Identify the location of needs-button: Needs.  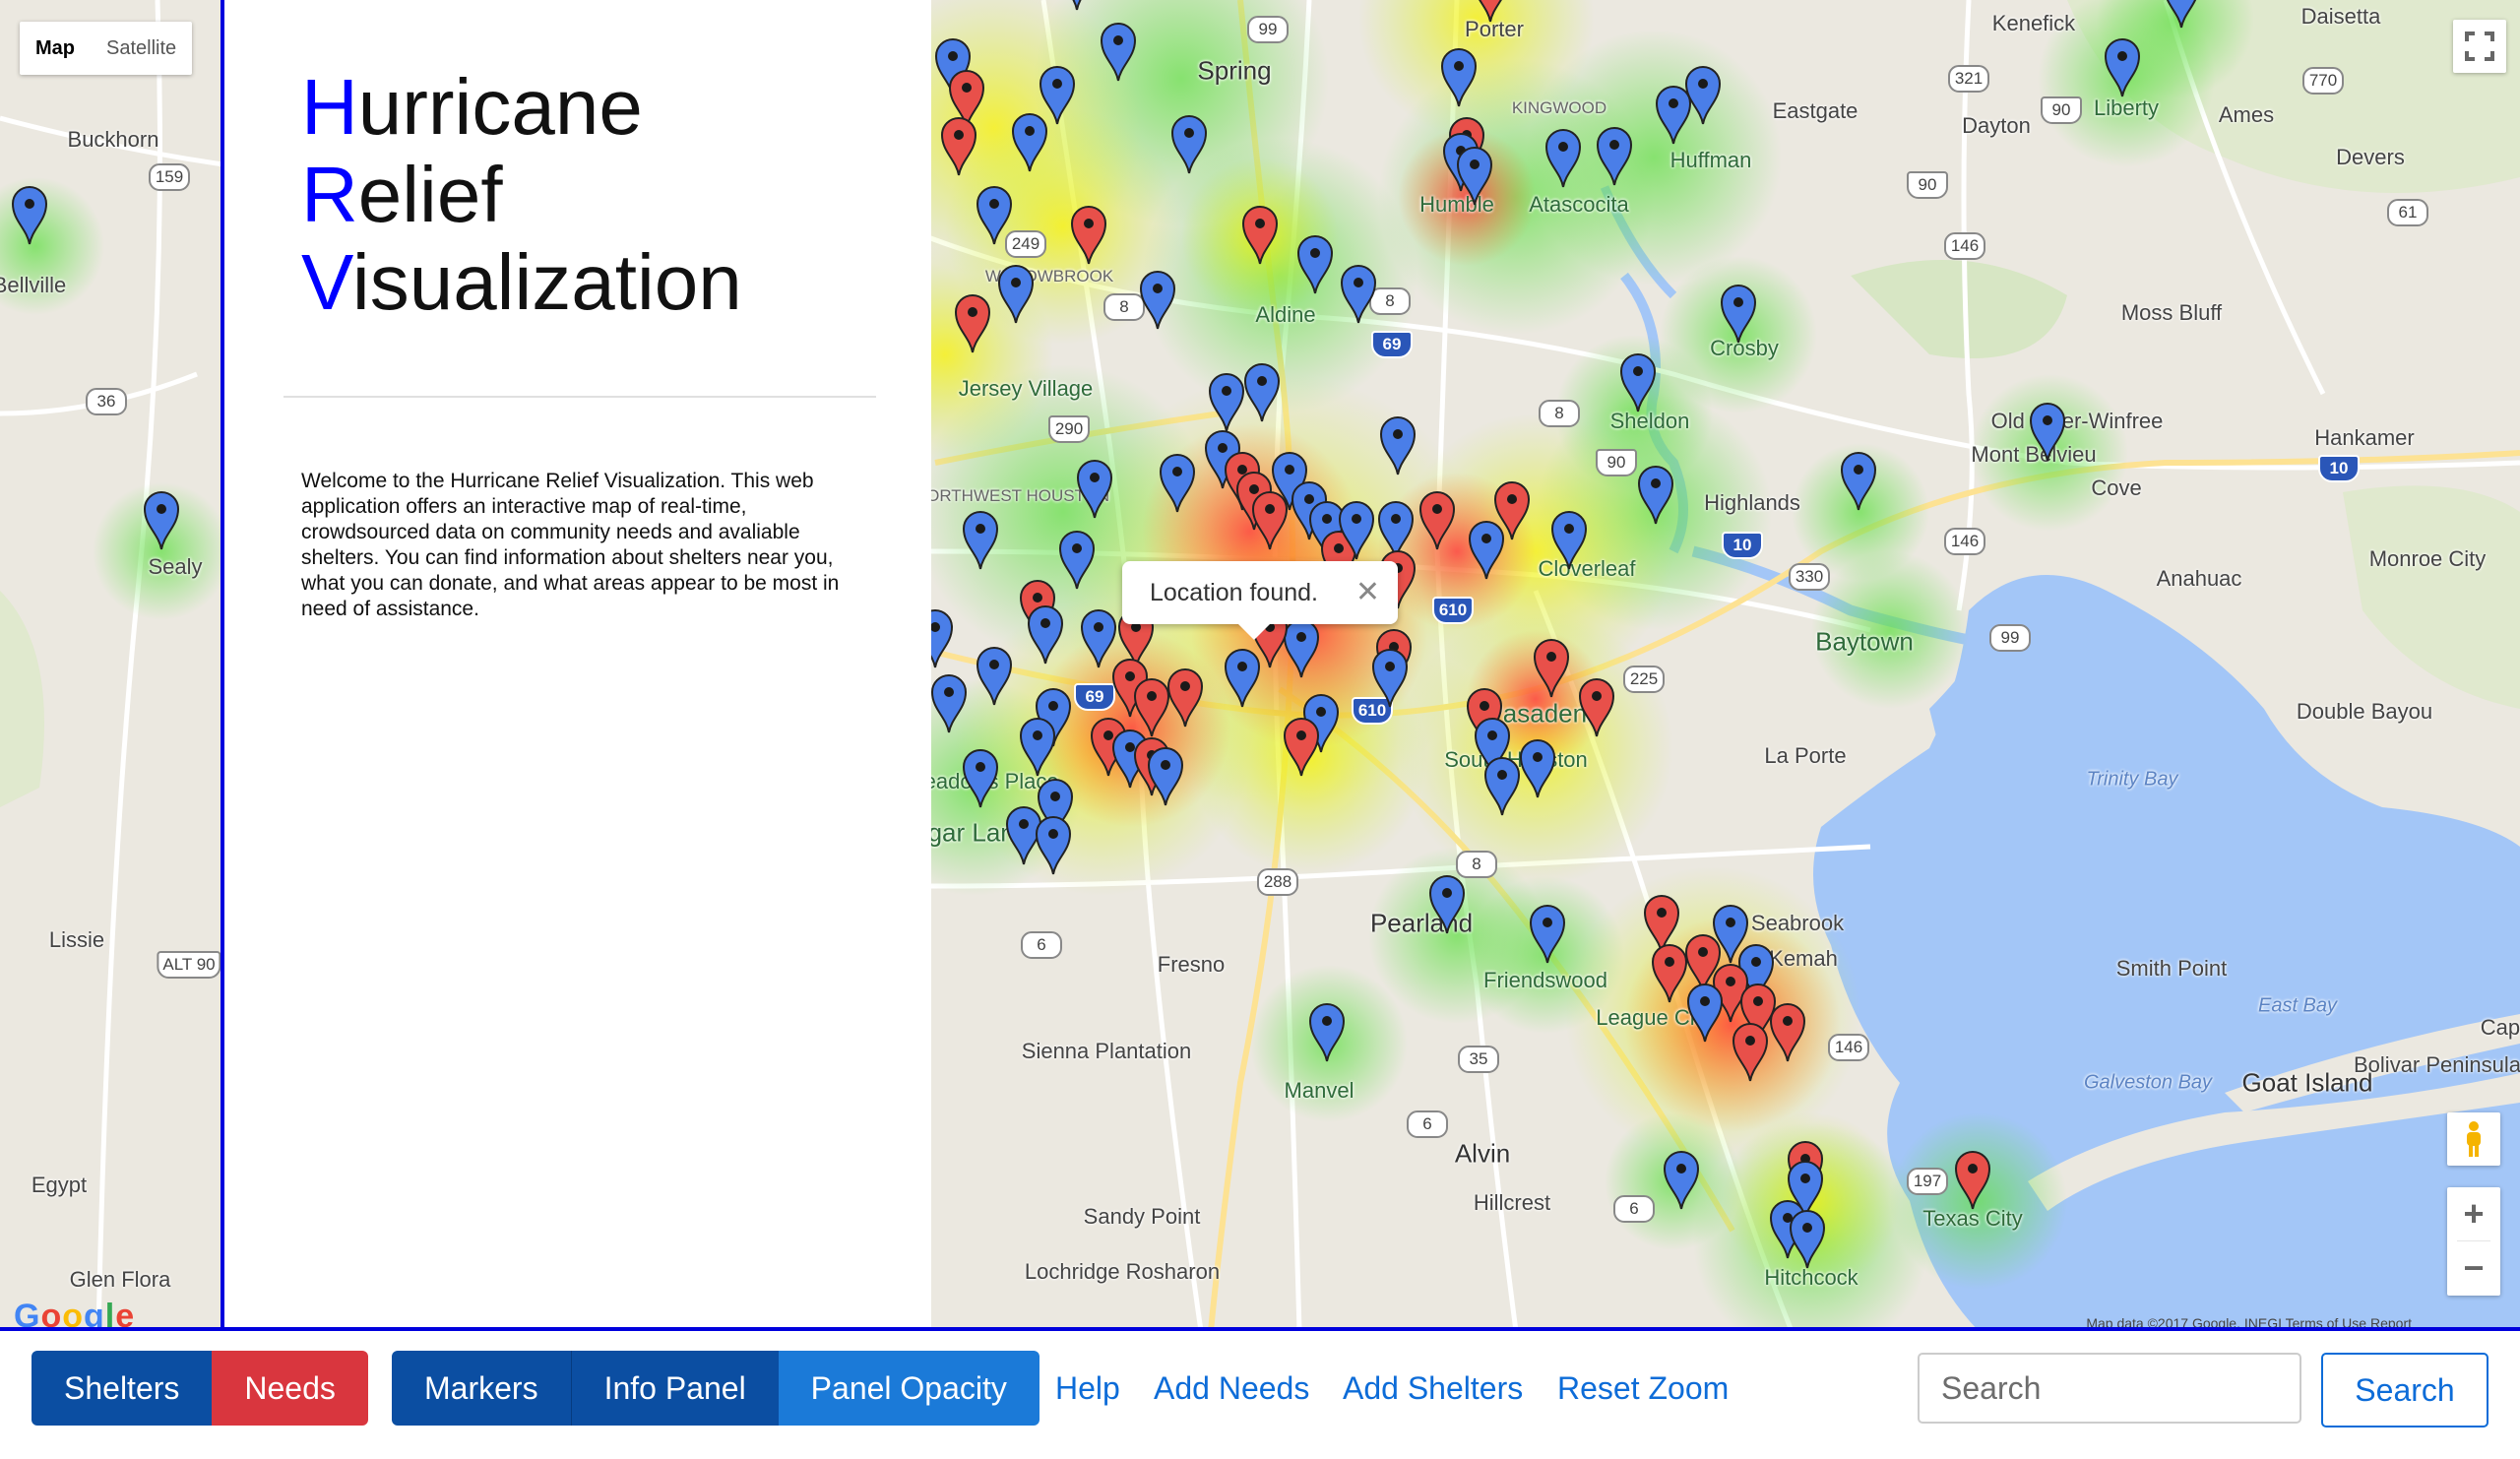
(290, 1388).